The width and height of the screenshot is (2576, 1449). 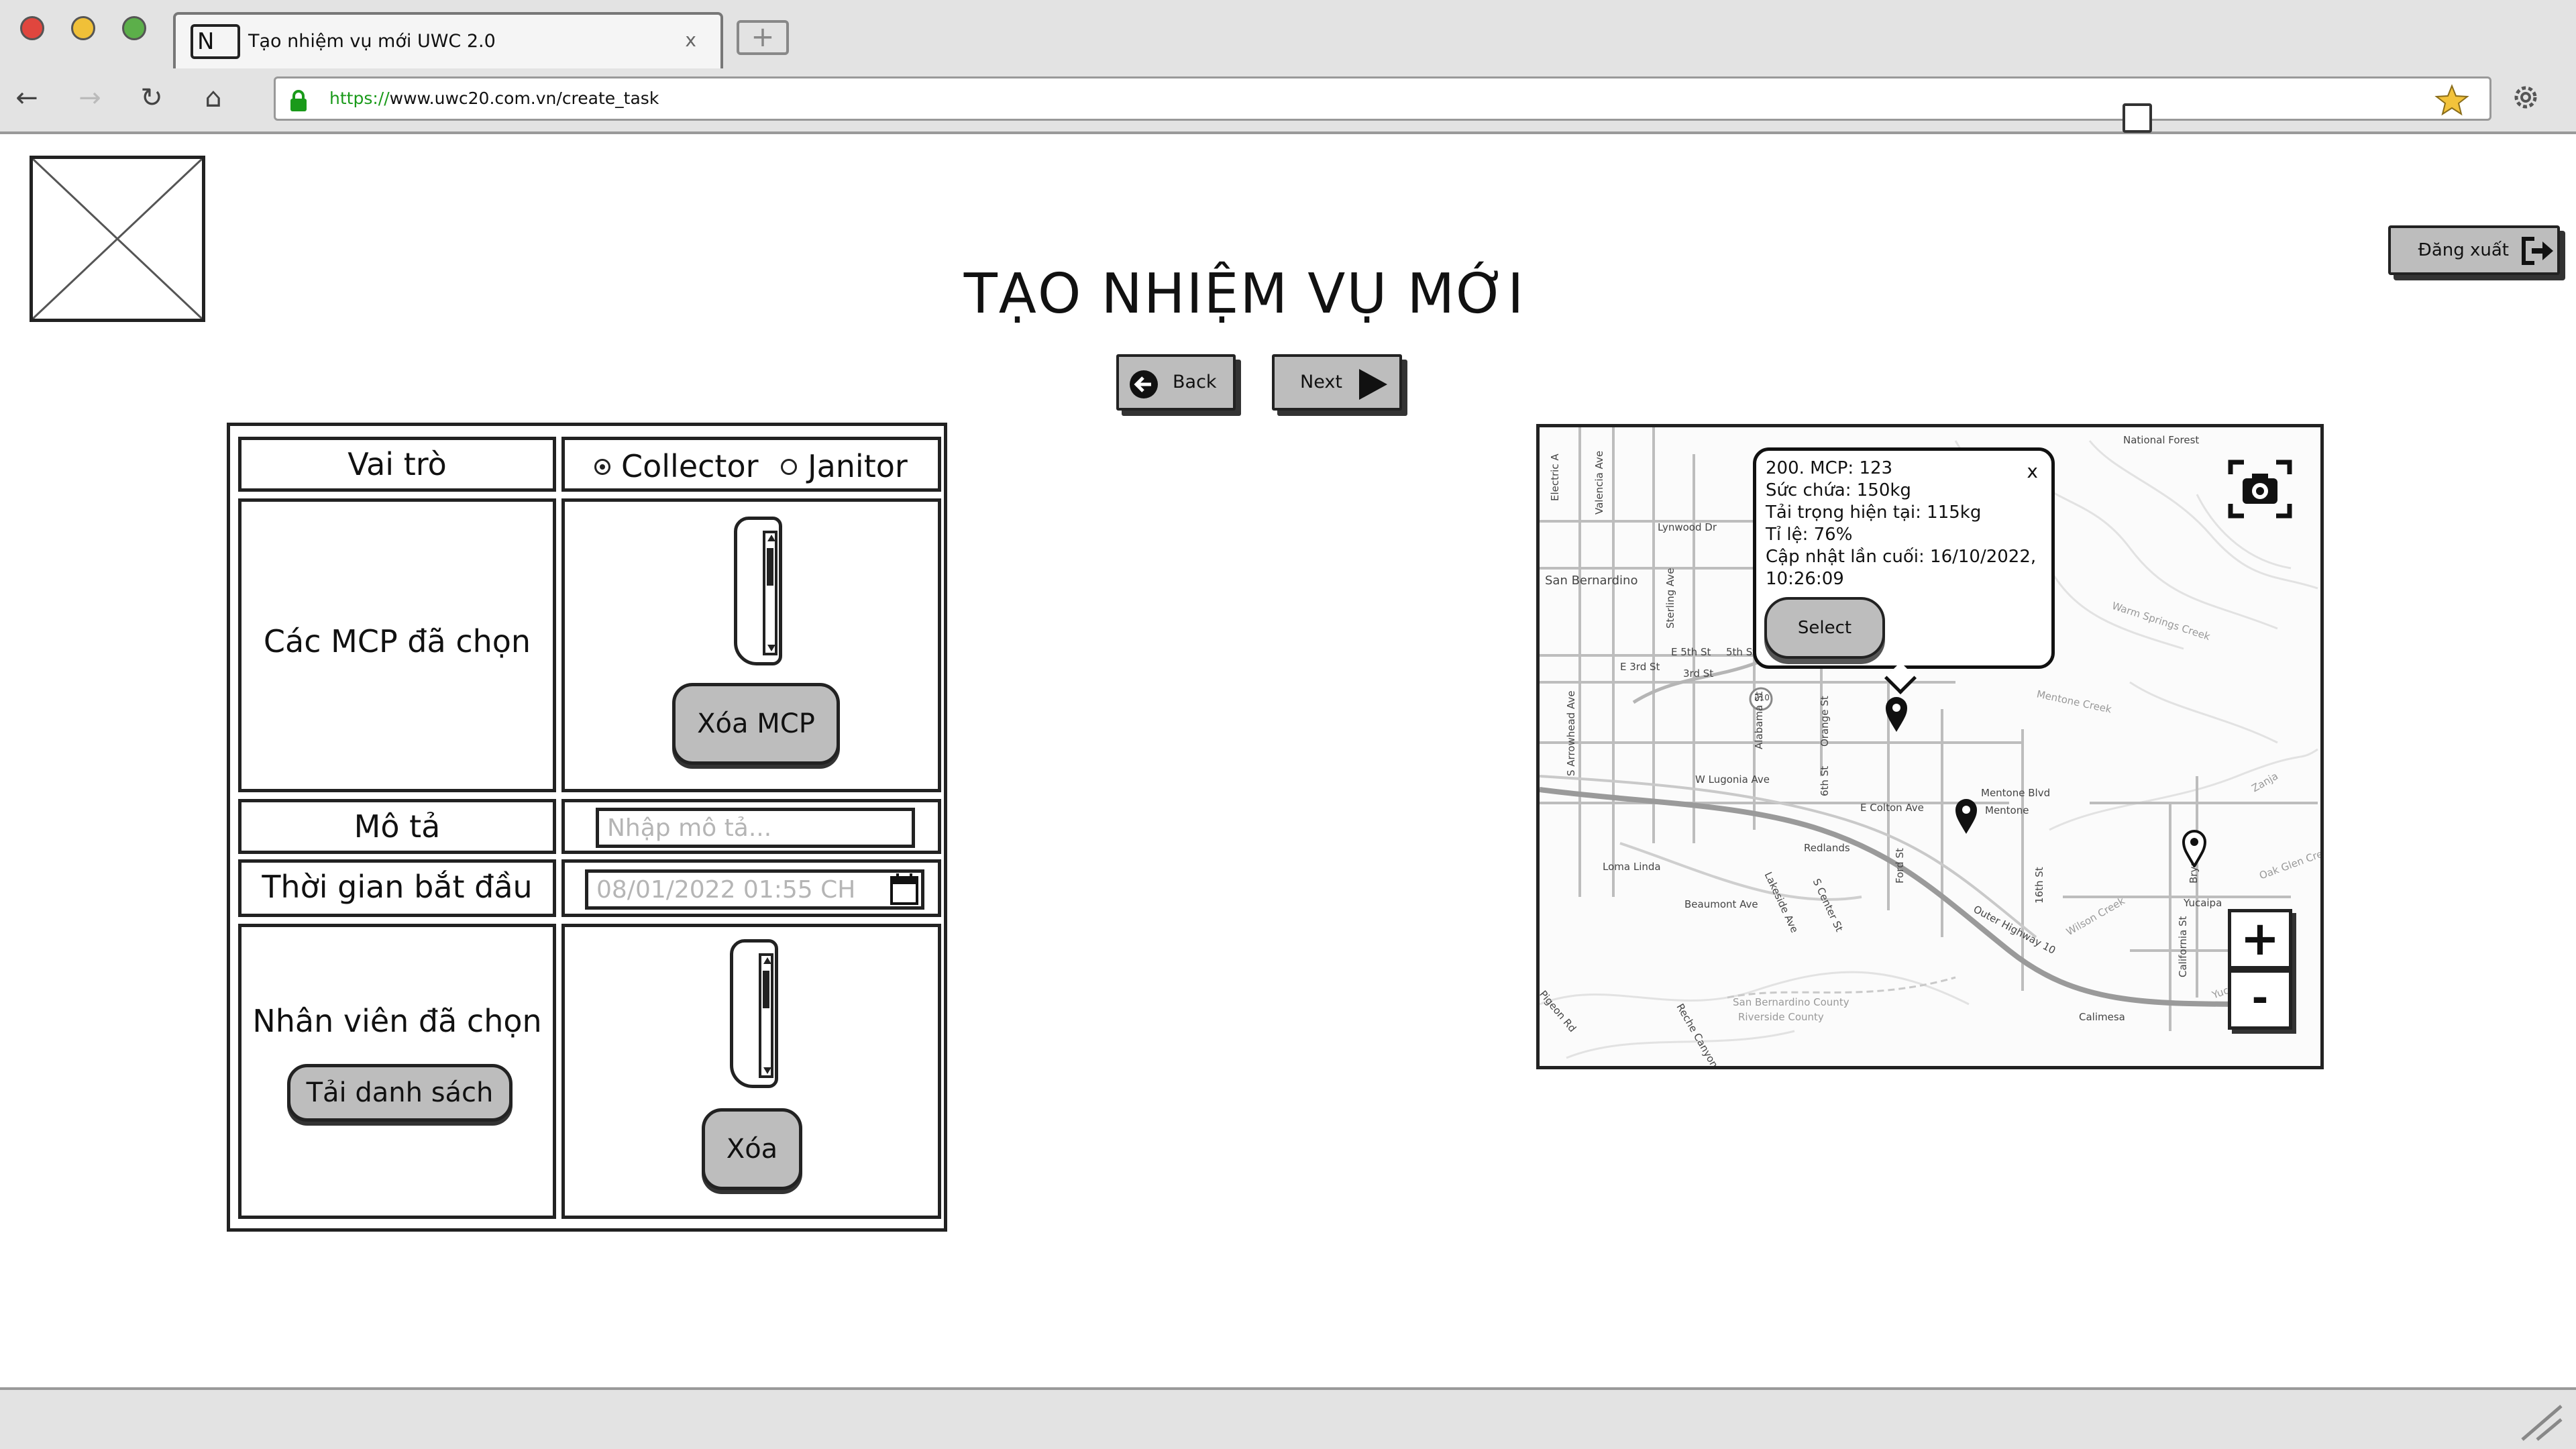 What do you see at coordinates (359, 98) in the screenshot?
I see `url-scheme: https://` at bounding box center [359, 98].